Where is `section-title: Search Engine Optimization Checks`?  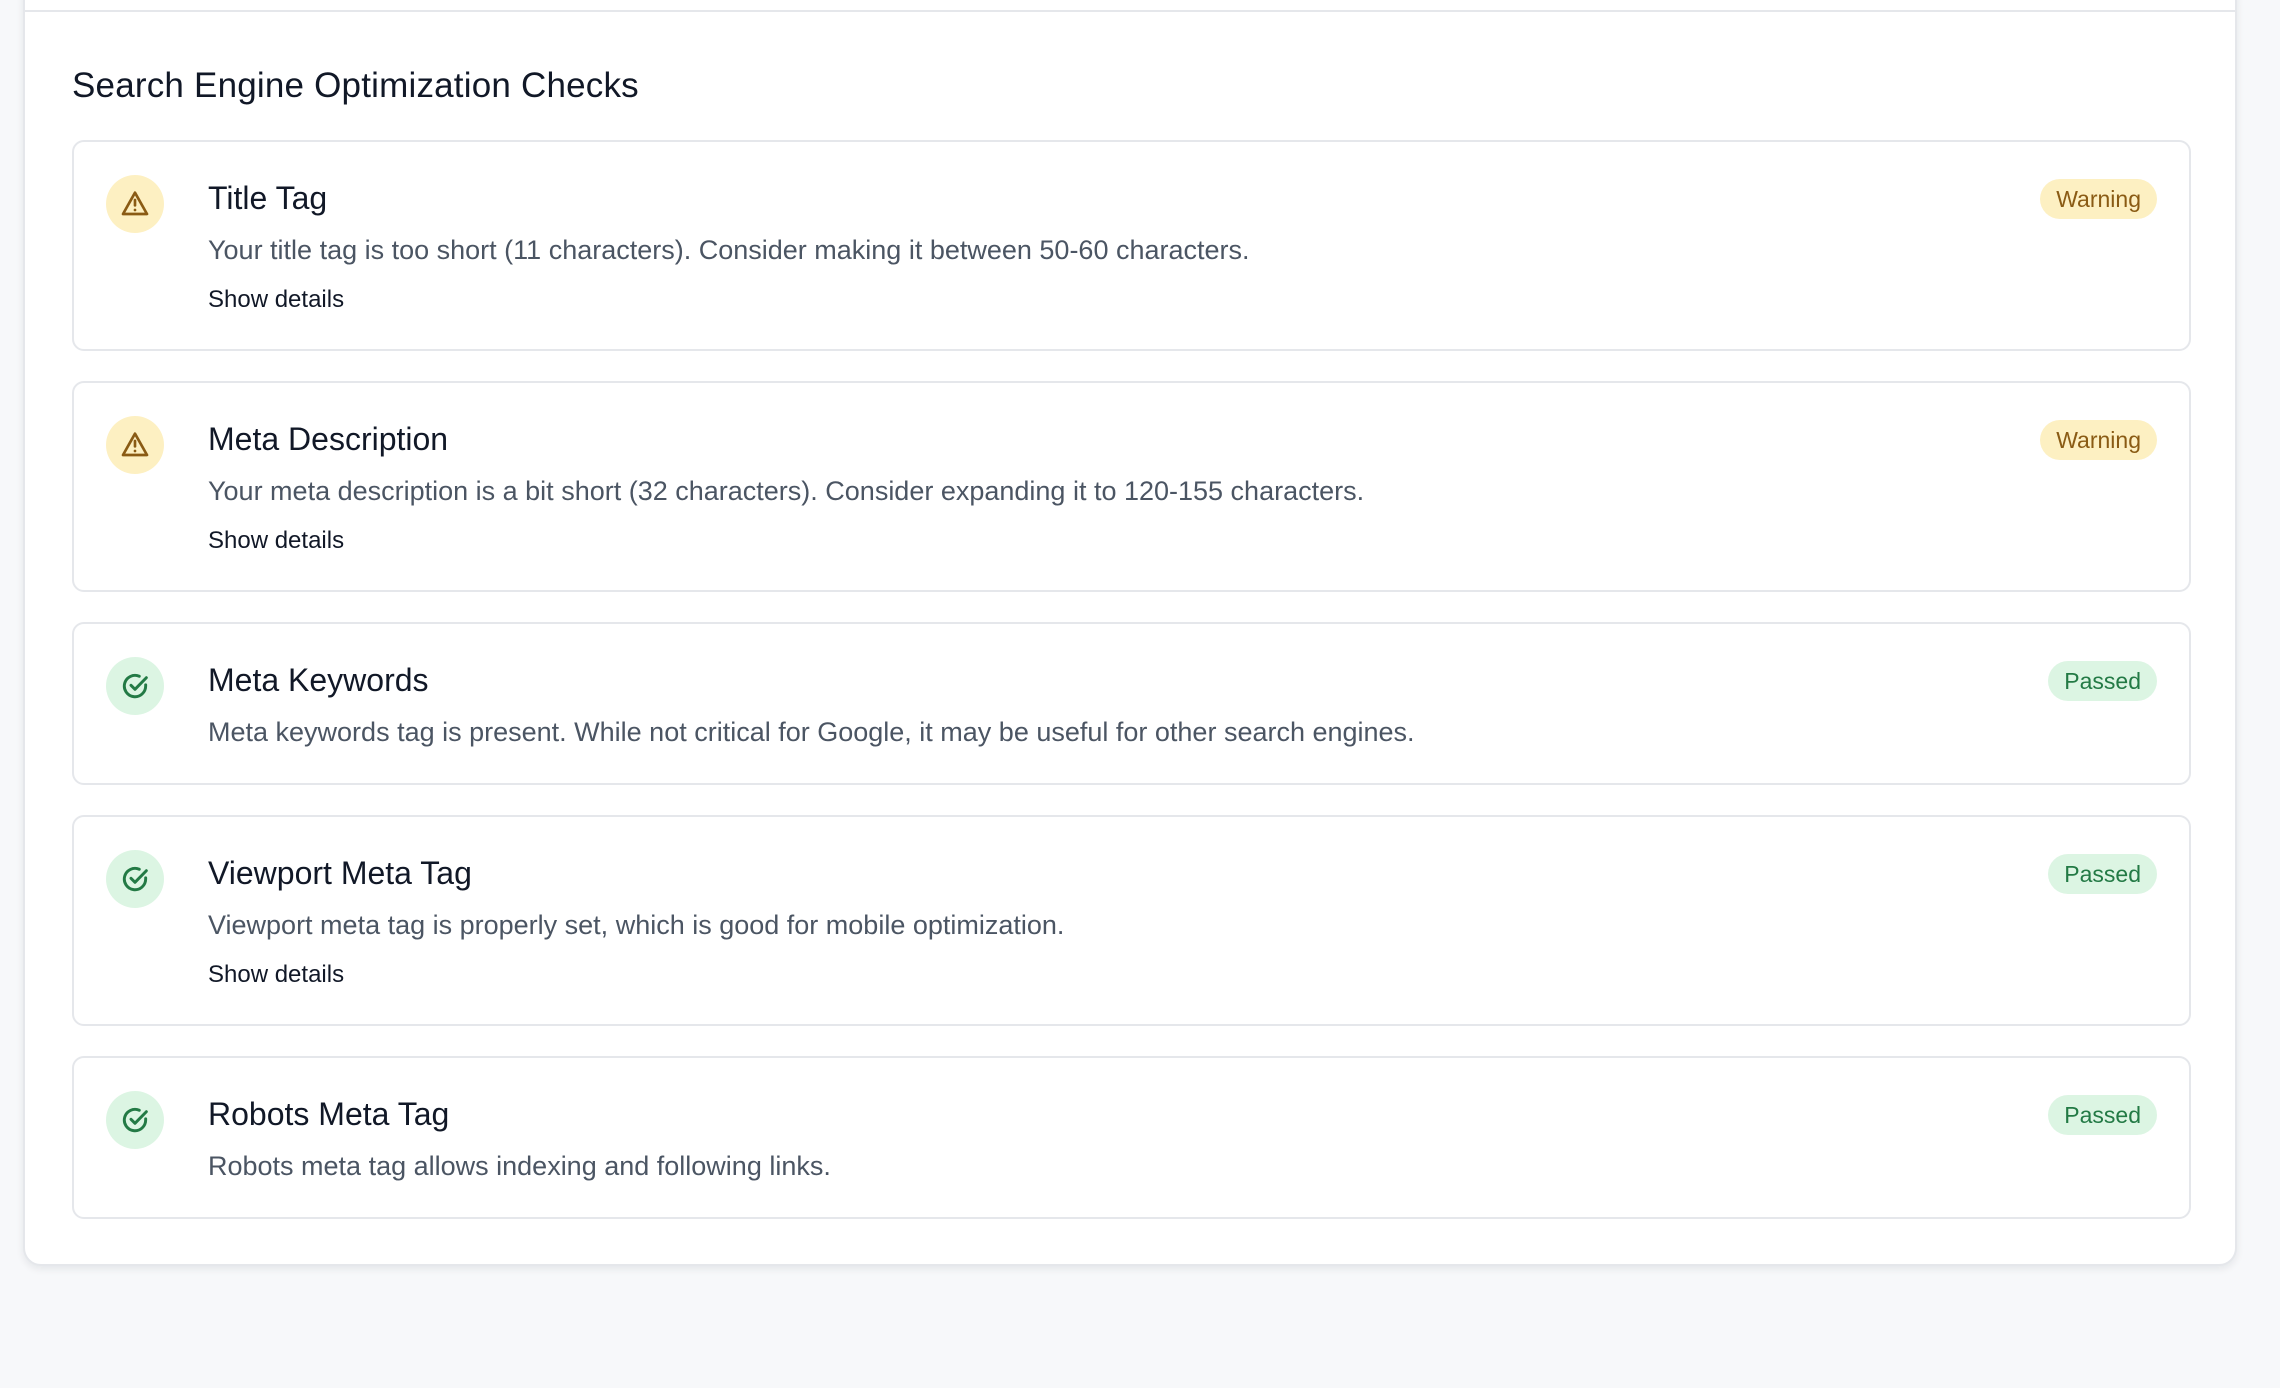 section-title: Search Engine Optimization Checks is located at coordinates (355, 85).